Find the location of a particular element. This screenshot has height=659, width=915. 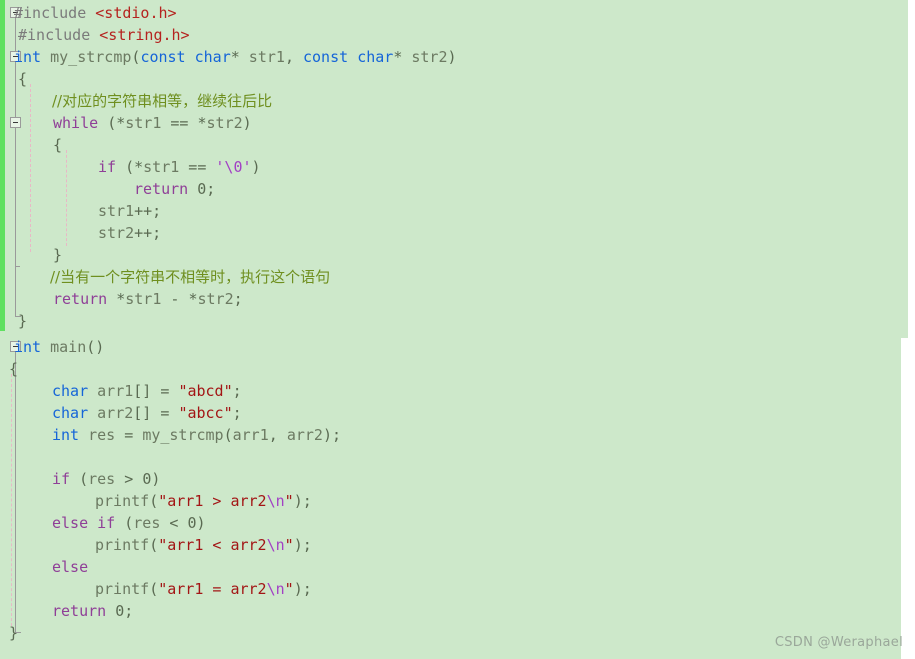

code-token: #include is located at coordinates (50, 13).